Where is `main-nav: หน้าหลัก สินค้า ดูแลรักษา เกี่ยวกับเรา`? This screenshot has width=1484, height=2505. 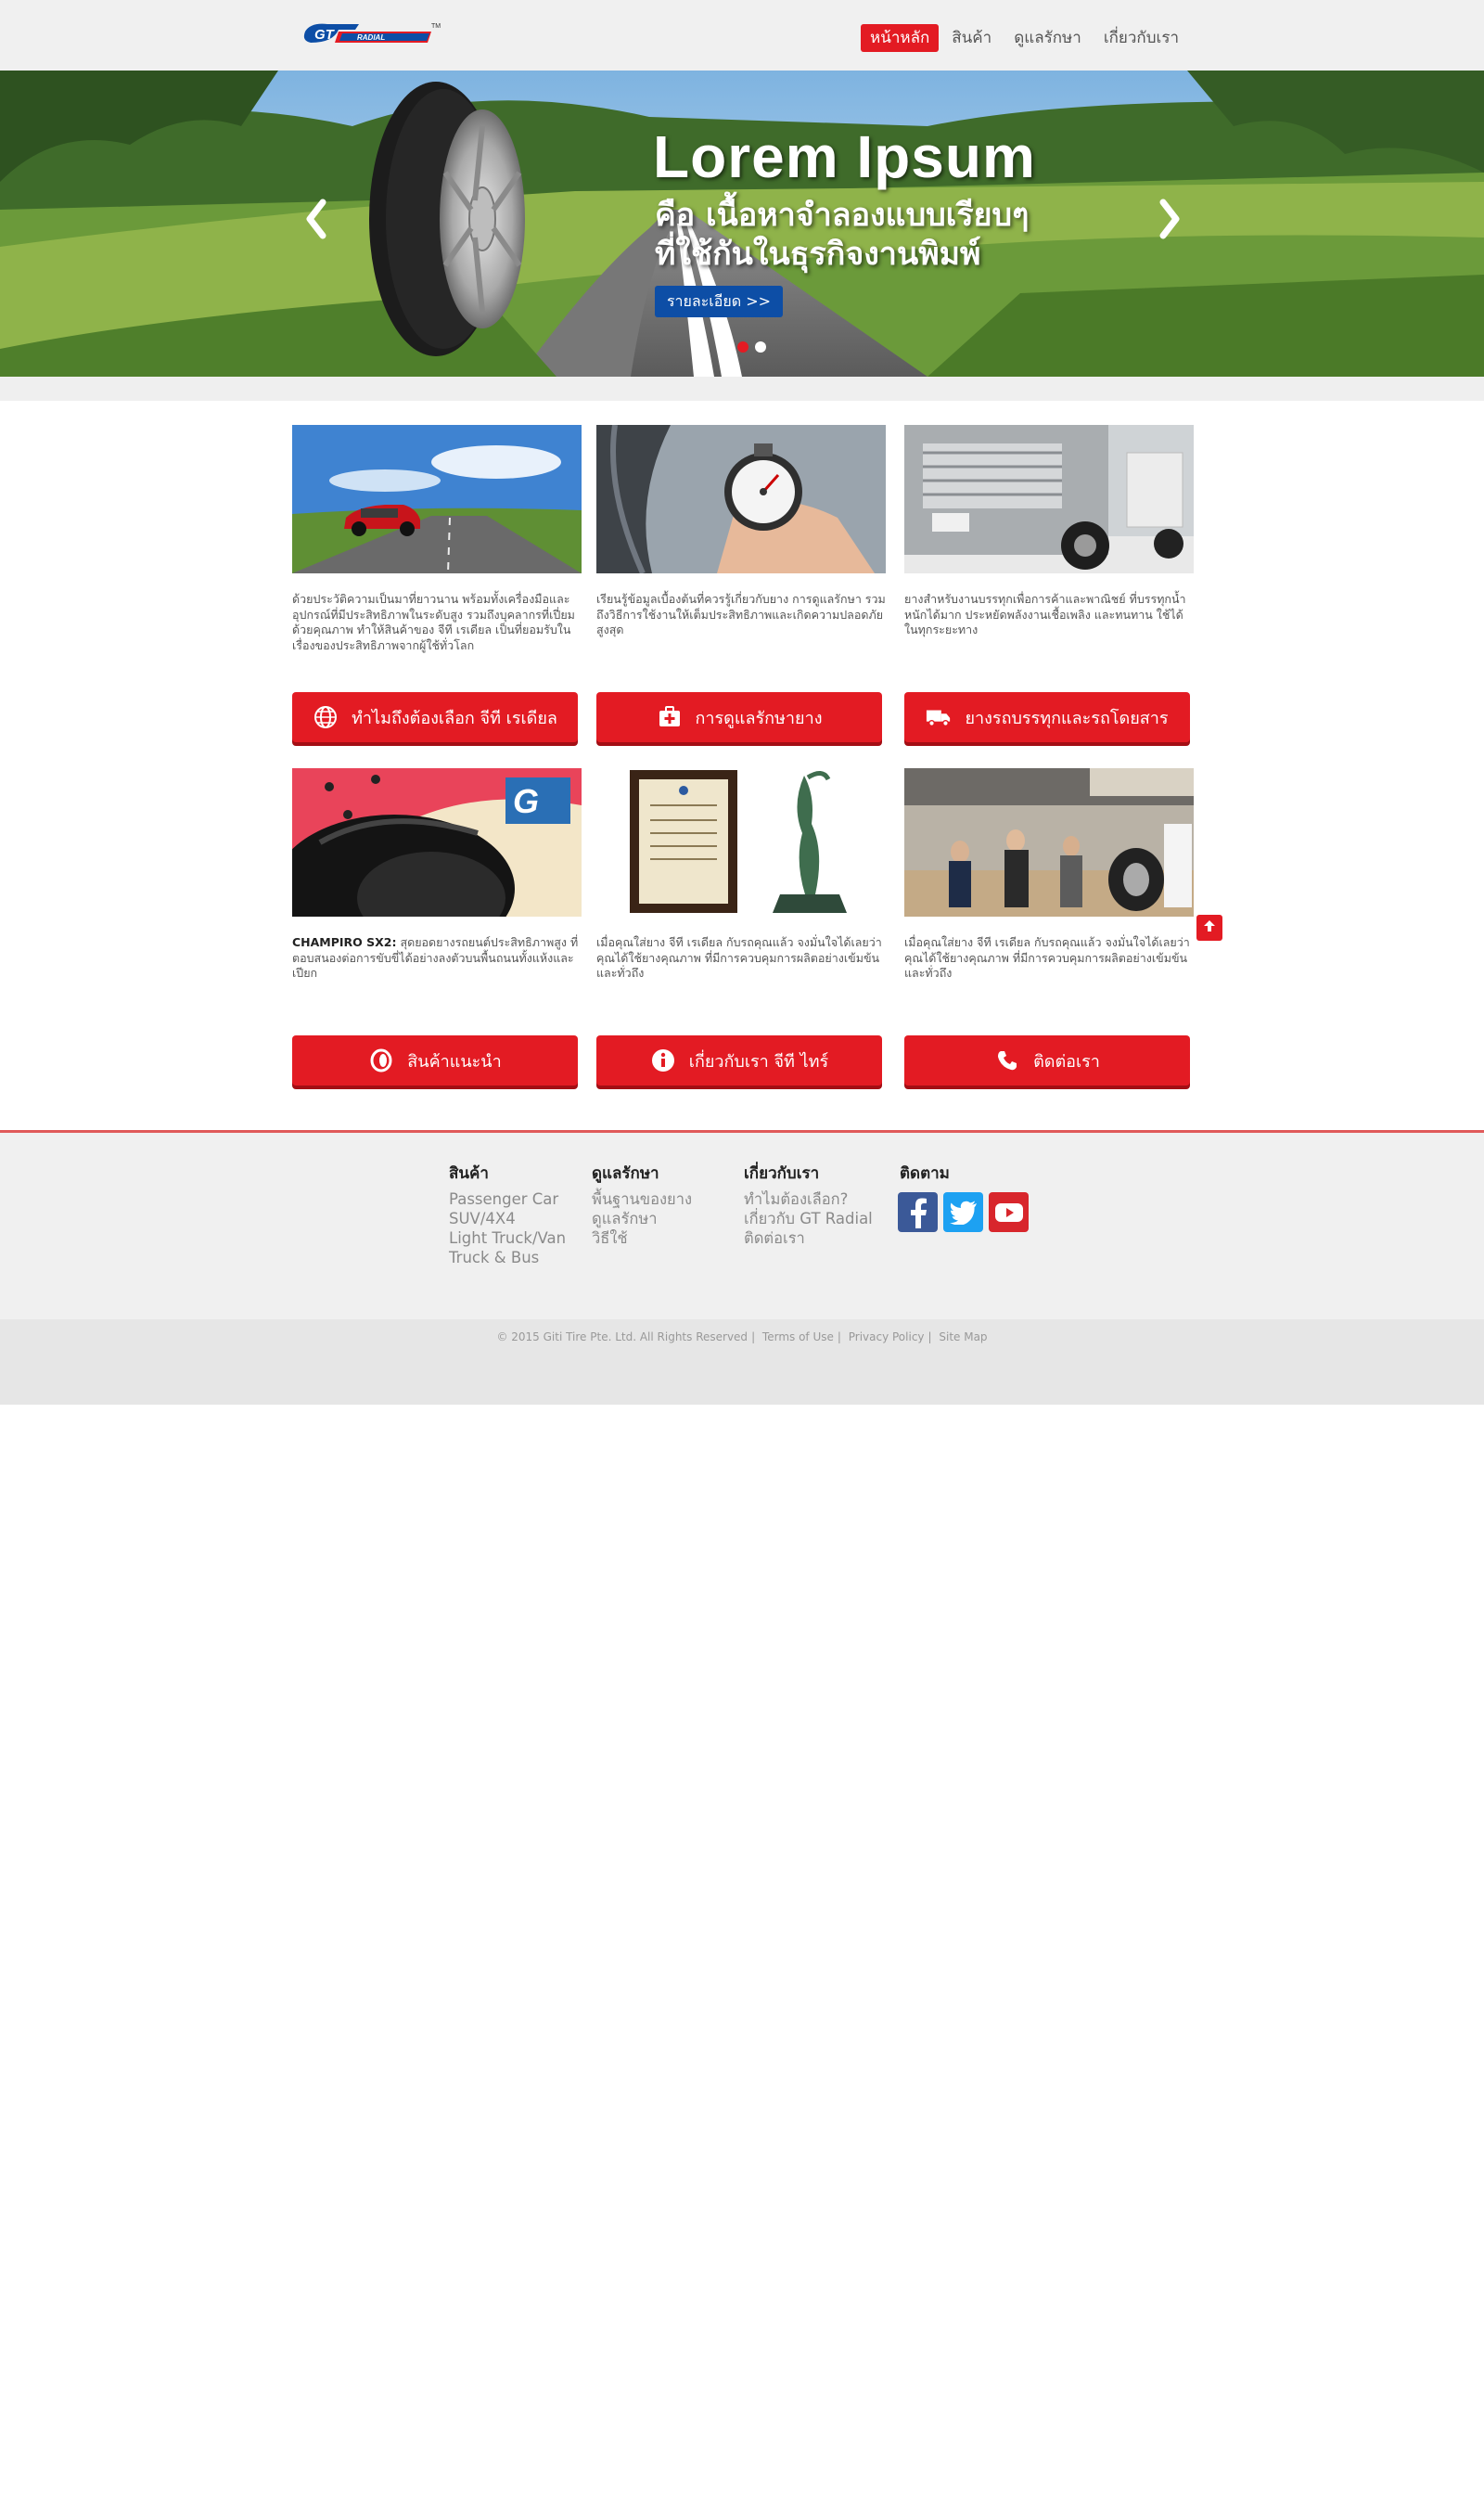 main-nav: หน้าหลัก สินค้า ดูแลรักษา เกี่ยวกับเรา is located at coordinates (1024, 38).